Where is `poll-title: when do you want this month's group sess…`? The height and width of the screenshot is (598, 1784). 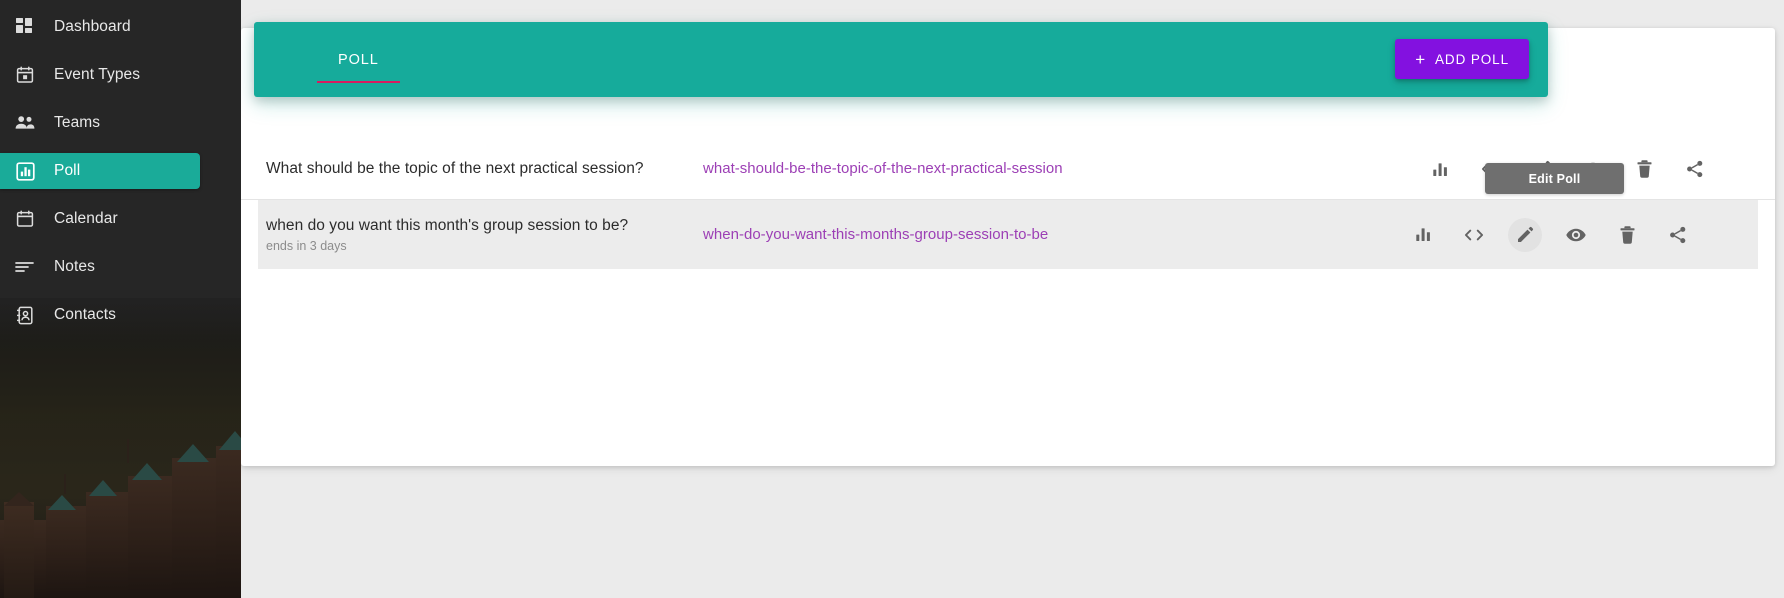 poll-title: when do you want this month's group sess… is located at coordinates (447, 225).